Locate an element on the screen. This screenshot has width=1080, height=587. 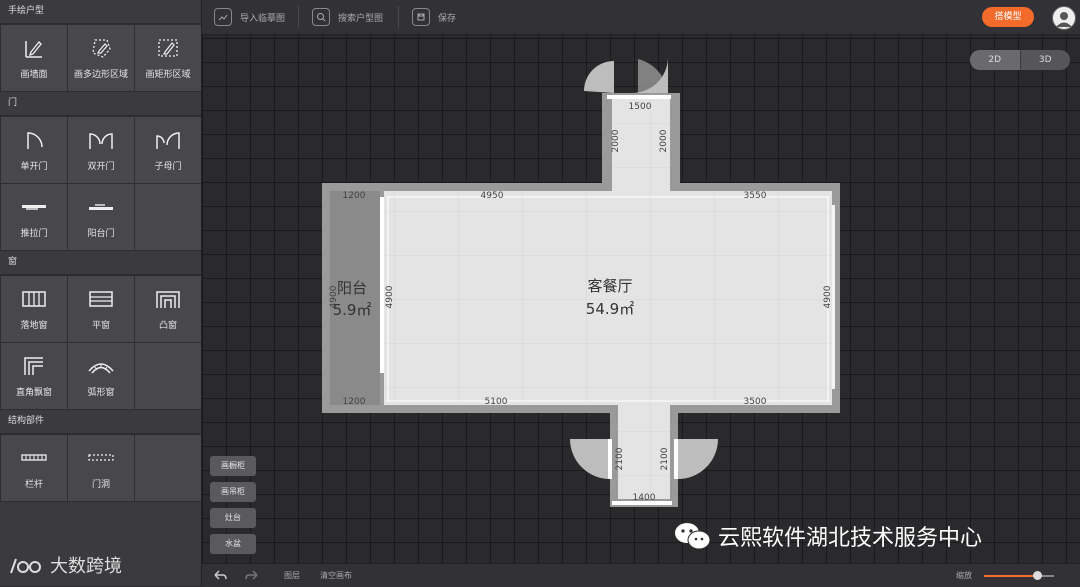
tool-label: 门洞 is located at coordinates (100, 485).